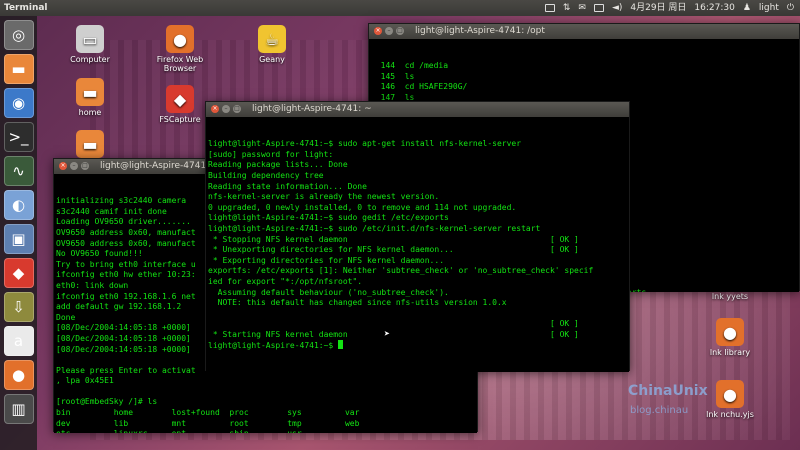  Describe the element at coordinates (480, 31) in the screenshot. I see `window-title: light@light-Aspire-4741: /opt` at that location.